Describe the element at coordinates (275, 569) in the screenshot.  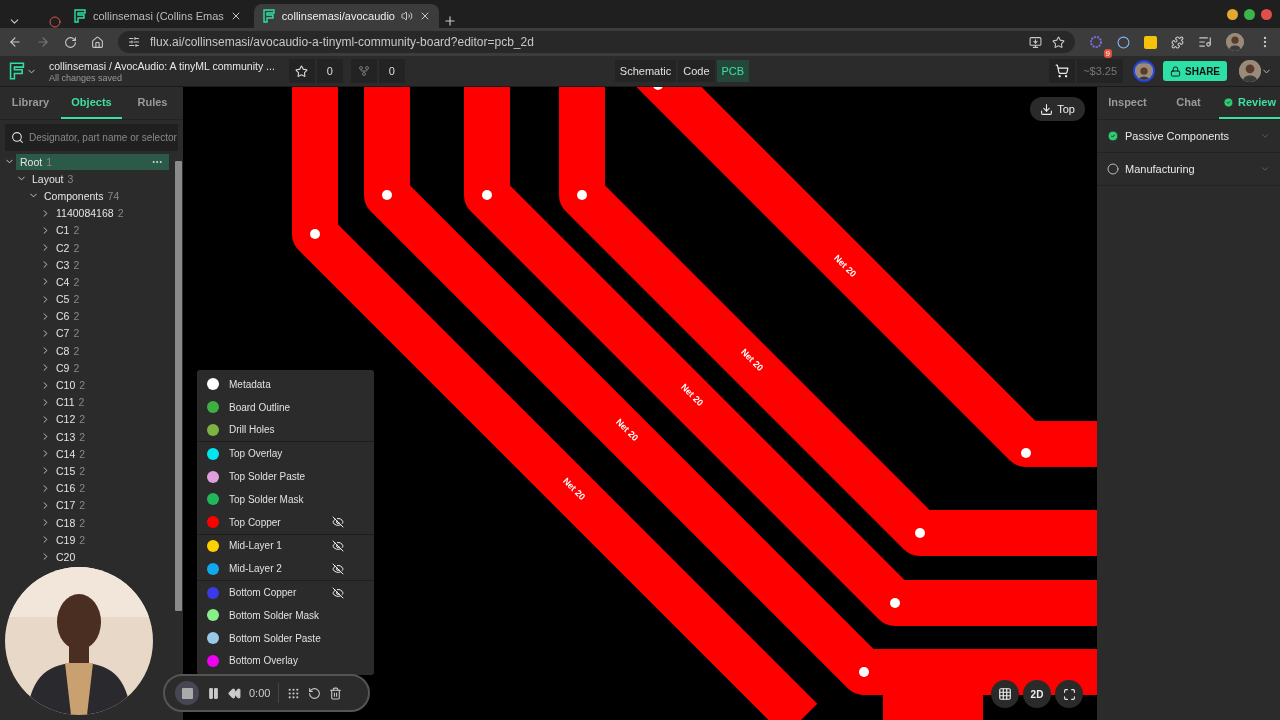
I see `layer-name: Mid-Layer 2` at that location.